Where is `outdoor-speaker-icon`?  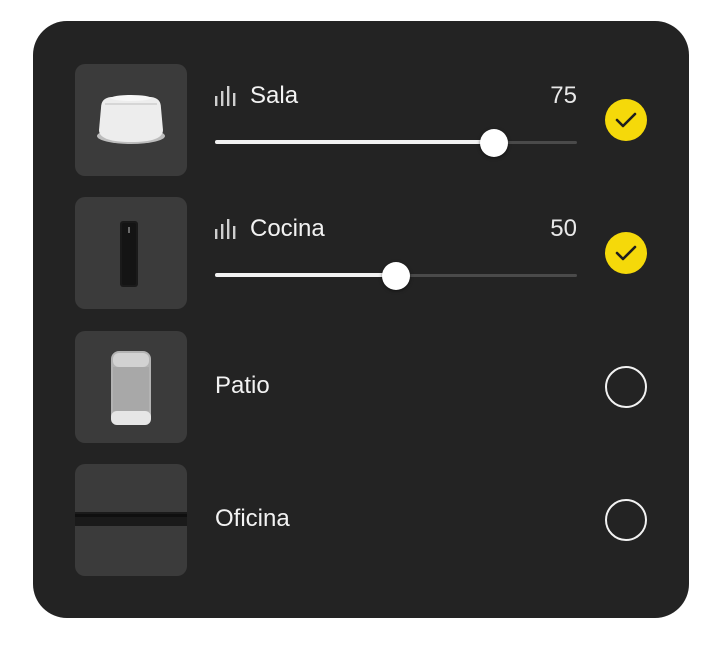
outdoor-speaker-icon is located at coordinates (131, 388).